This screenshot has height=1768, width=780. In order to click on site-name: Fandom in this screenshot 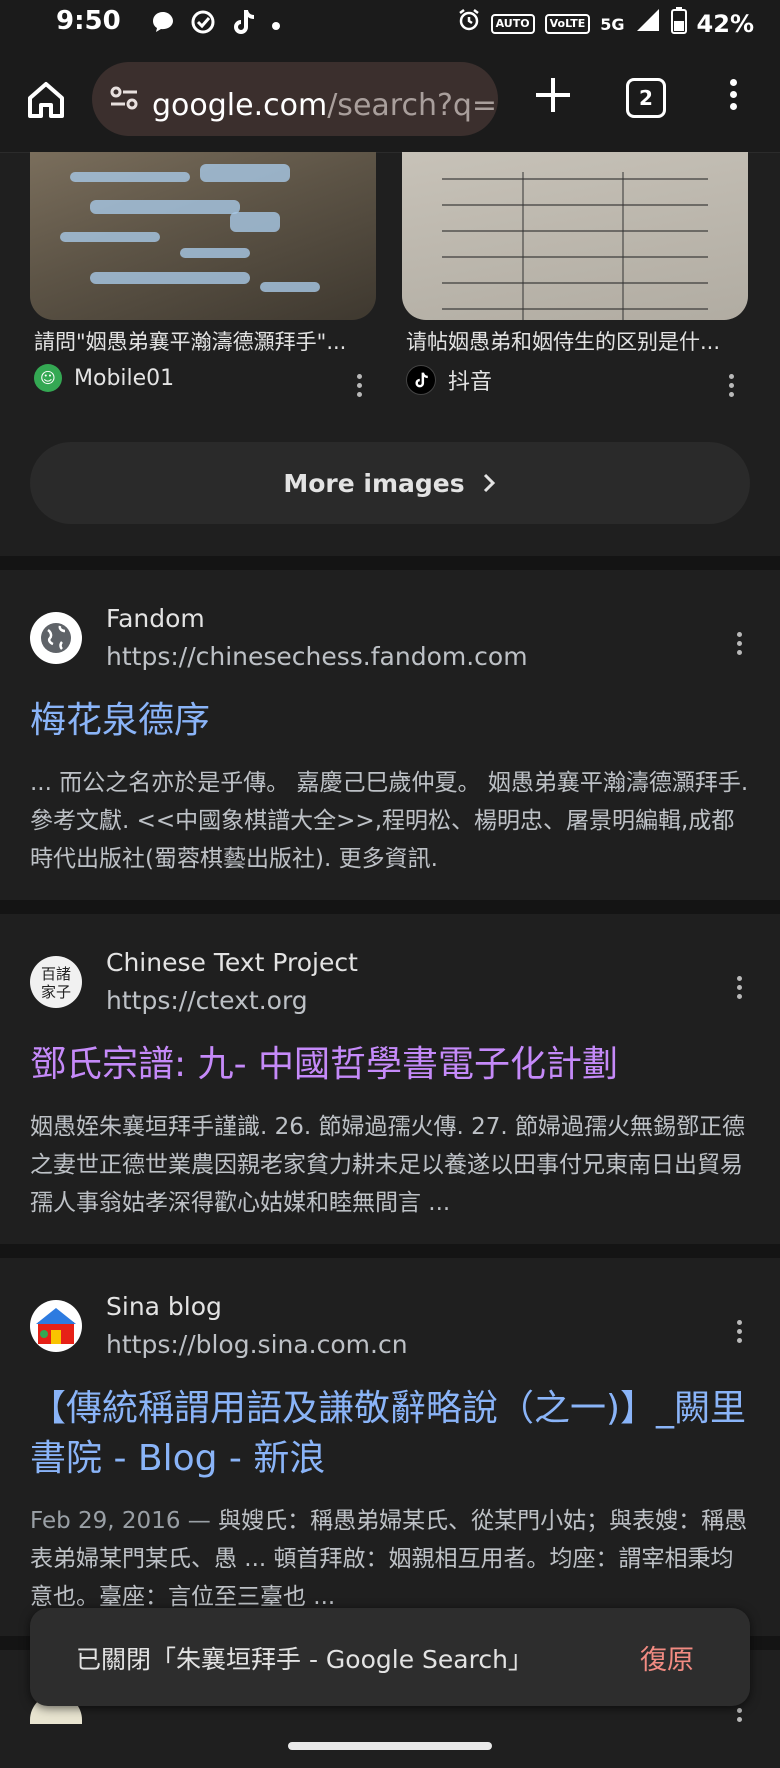, I will do `click(155, 618)`.